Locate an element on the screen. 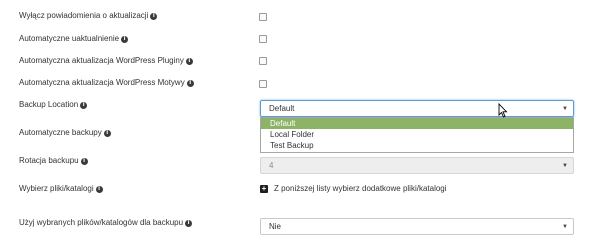  auto-updates-checkbox is located at coordinates (263, 39).